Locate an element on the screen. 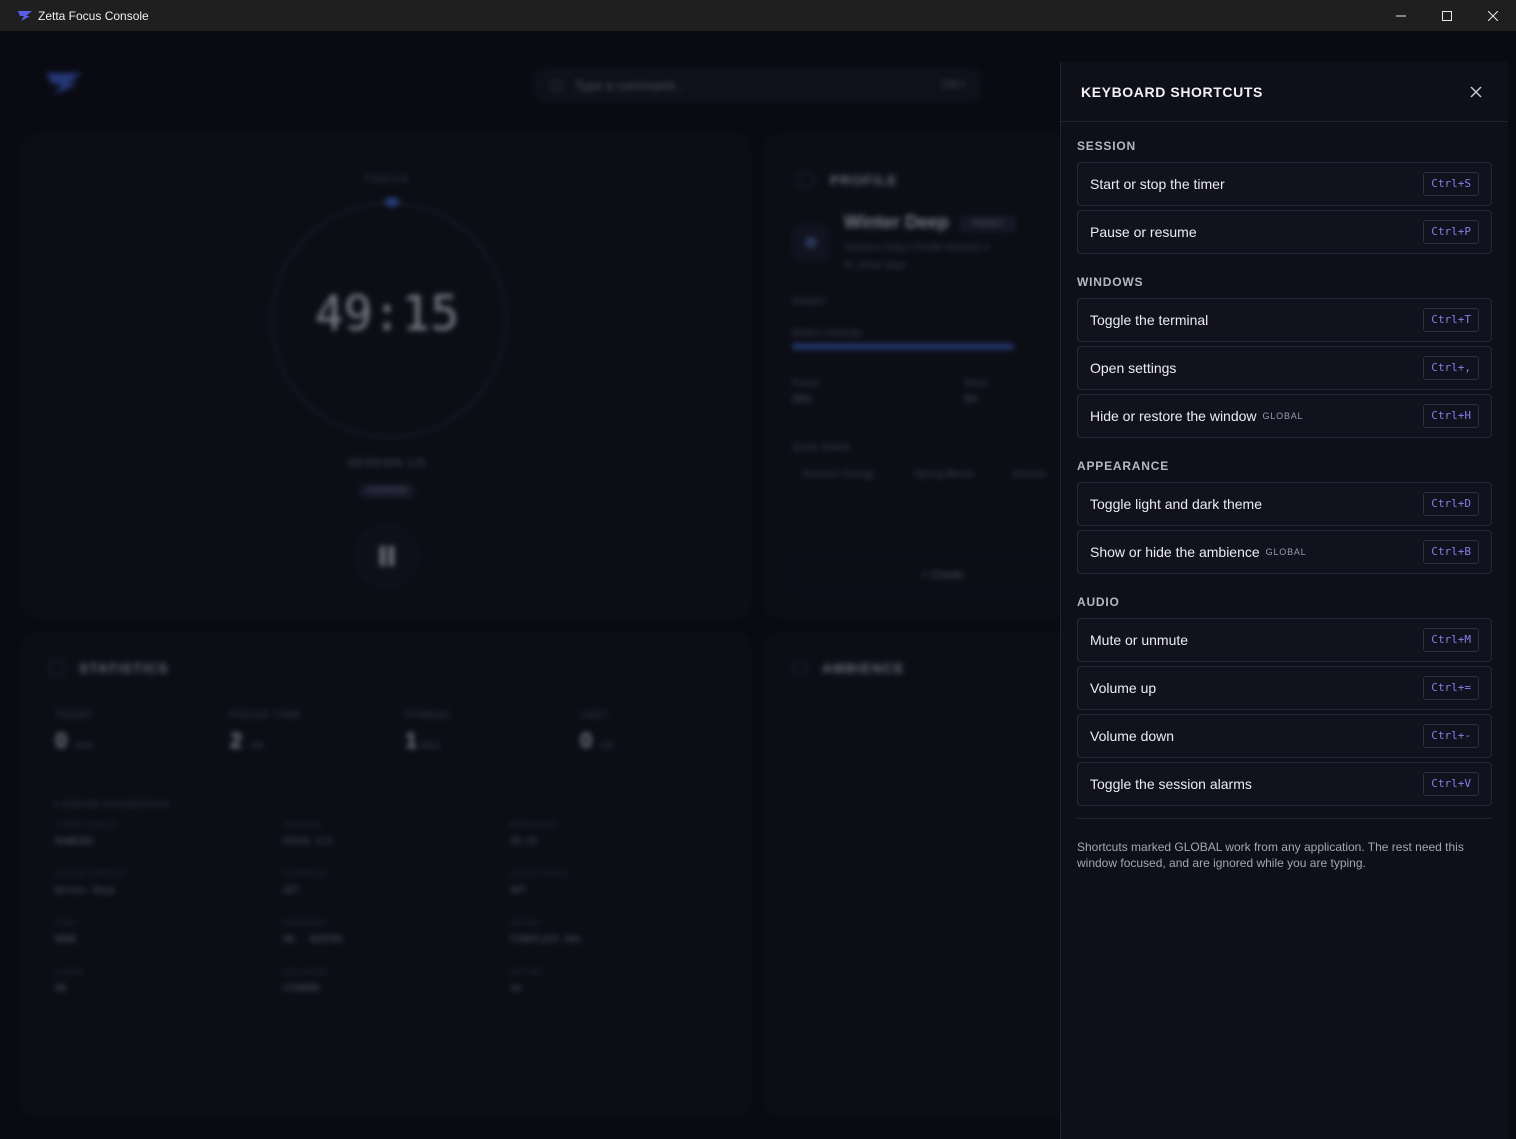 This screenshot has height=1139, width=1516. shortcut-label: Pause or resume is located at coordinates (1143, 232).